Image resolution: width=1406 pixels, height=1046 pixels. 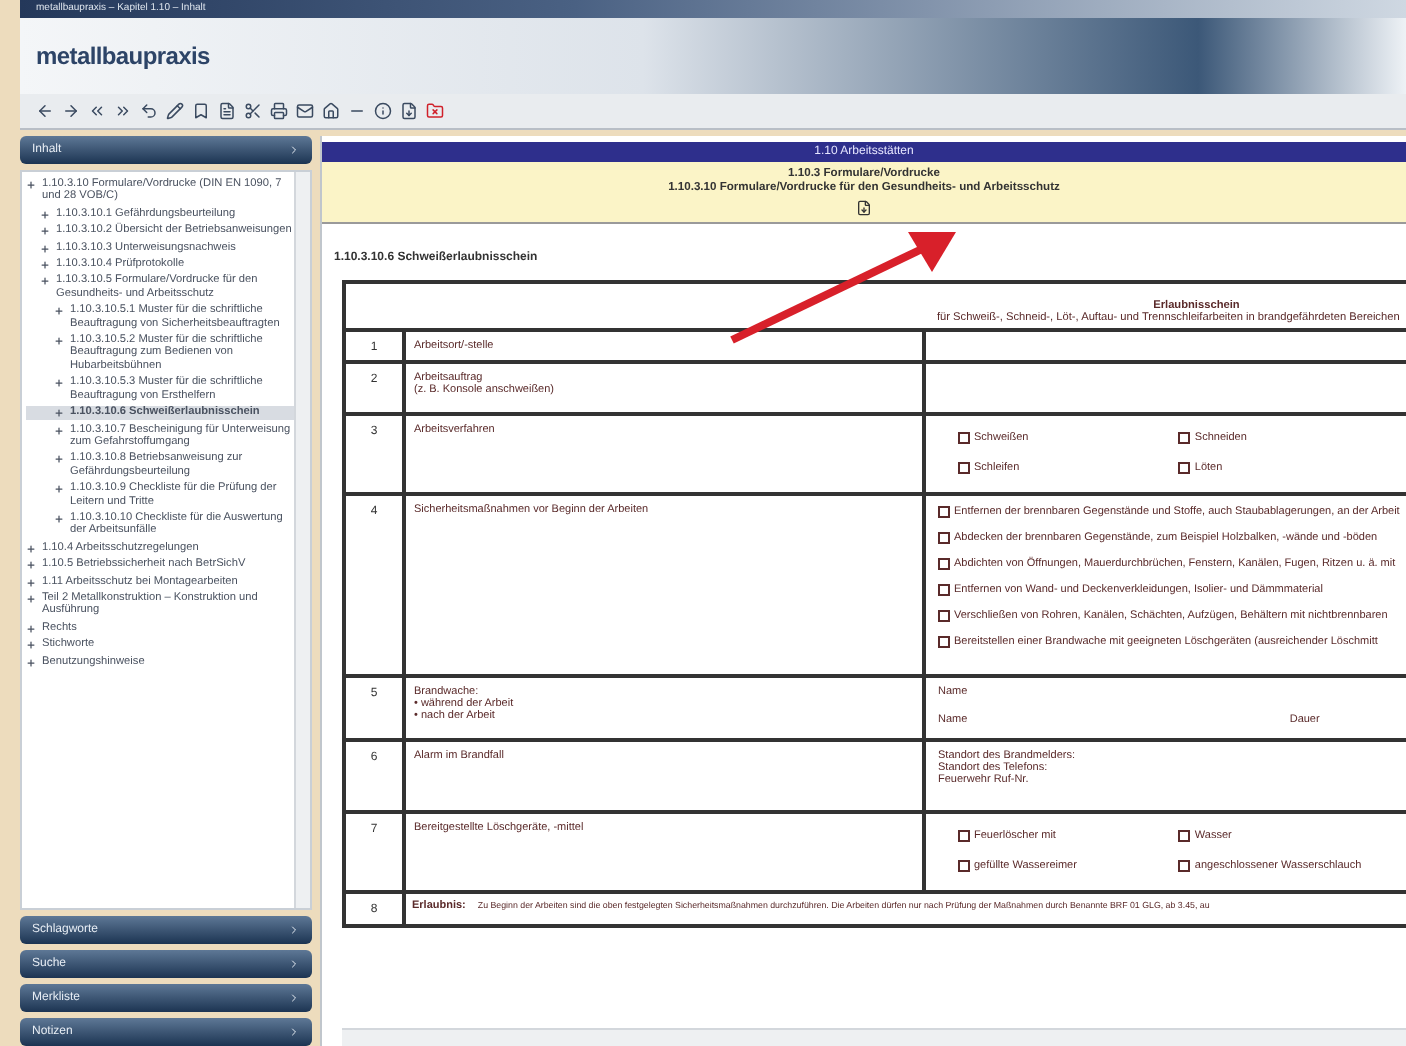 What do you see at coordinates (45, 111) in the screenshot?
I see `back-arrow-icon` at bounding box center [45, 111].